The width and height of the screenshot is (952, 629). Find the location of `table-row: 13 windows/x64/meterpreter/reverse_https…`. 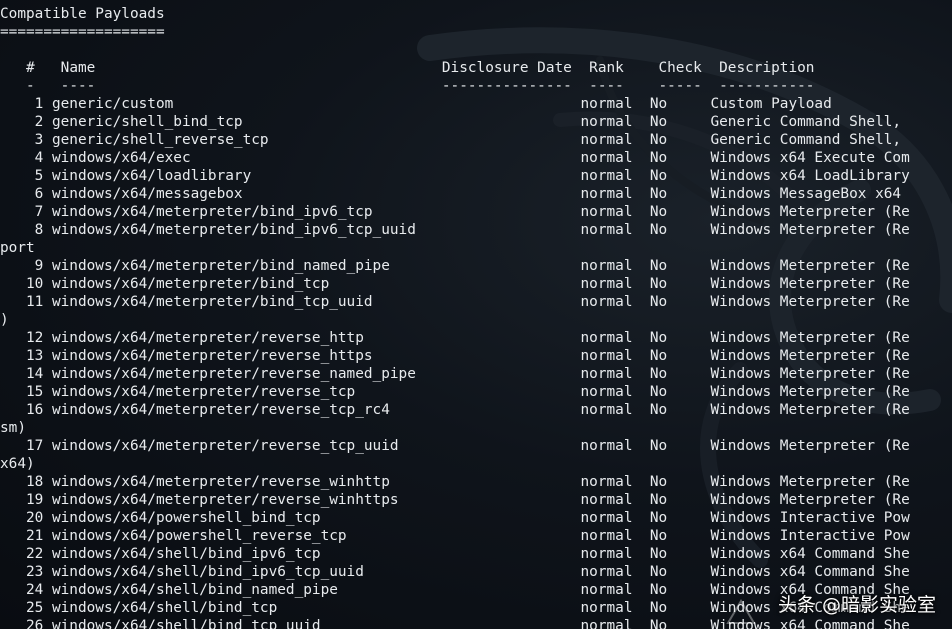

table-row: 13 windows/x64/meterpreter/reverse_https… is located at coordinates (476, 356).